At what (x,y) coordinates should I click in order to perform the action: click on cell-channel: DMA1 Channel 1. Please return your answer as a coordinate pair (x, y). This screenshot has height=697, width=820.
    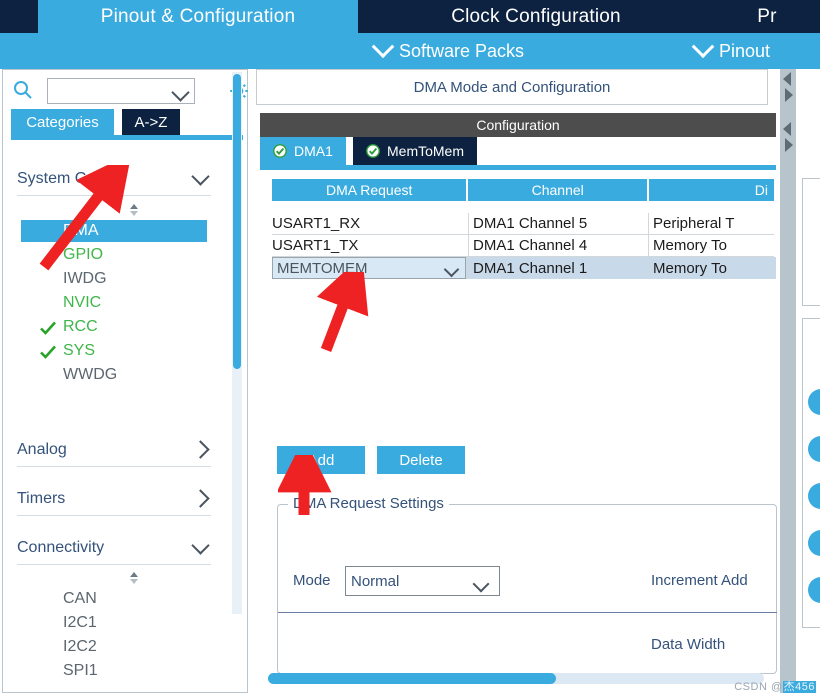
    Looking at the image, I should click on (558, 268).